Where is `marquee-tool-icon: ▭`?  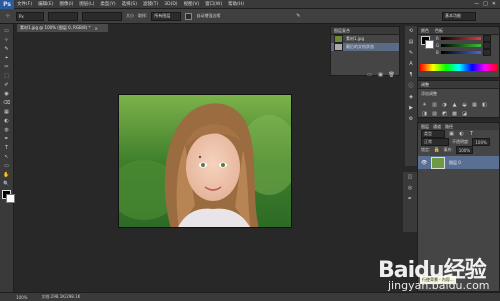
marquee-tool-icon: ▭ is located at coordinates (7, 31).